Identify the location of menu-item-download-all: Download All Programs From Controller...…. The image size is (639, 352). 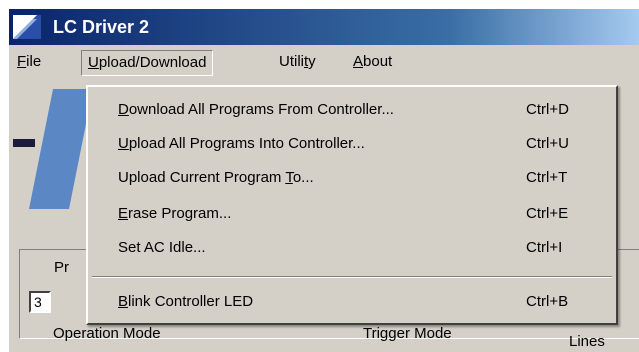
(352, 110).